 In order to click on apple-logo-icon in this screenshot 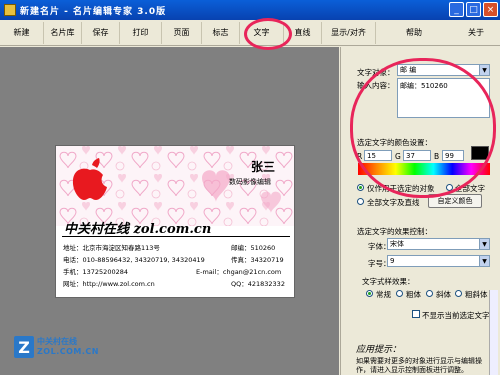, I will do `click(89, 179)`.